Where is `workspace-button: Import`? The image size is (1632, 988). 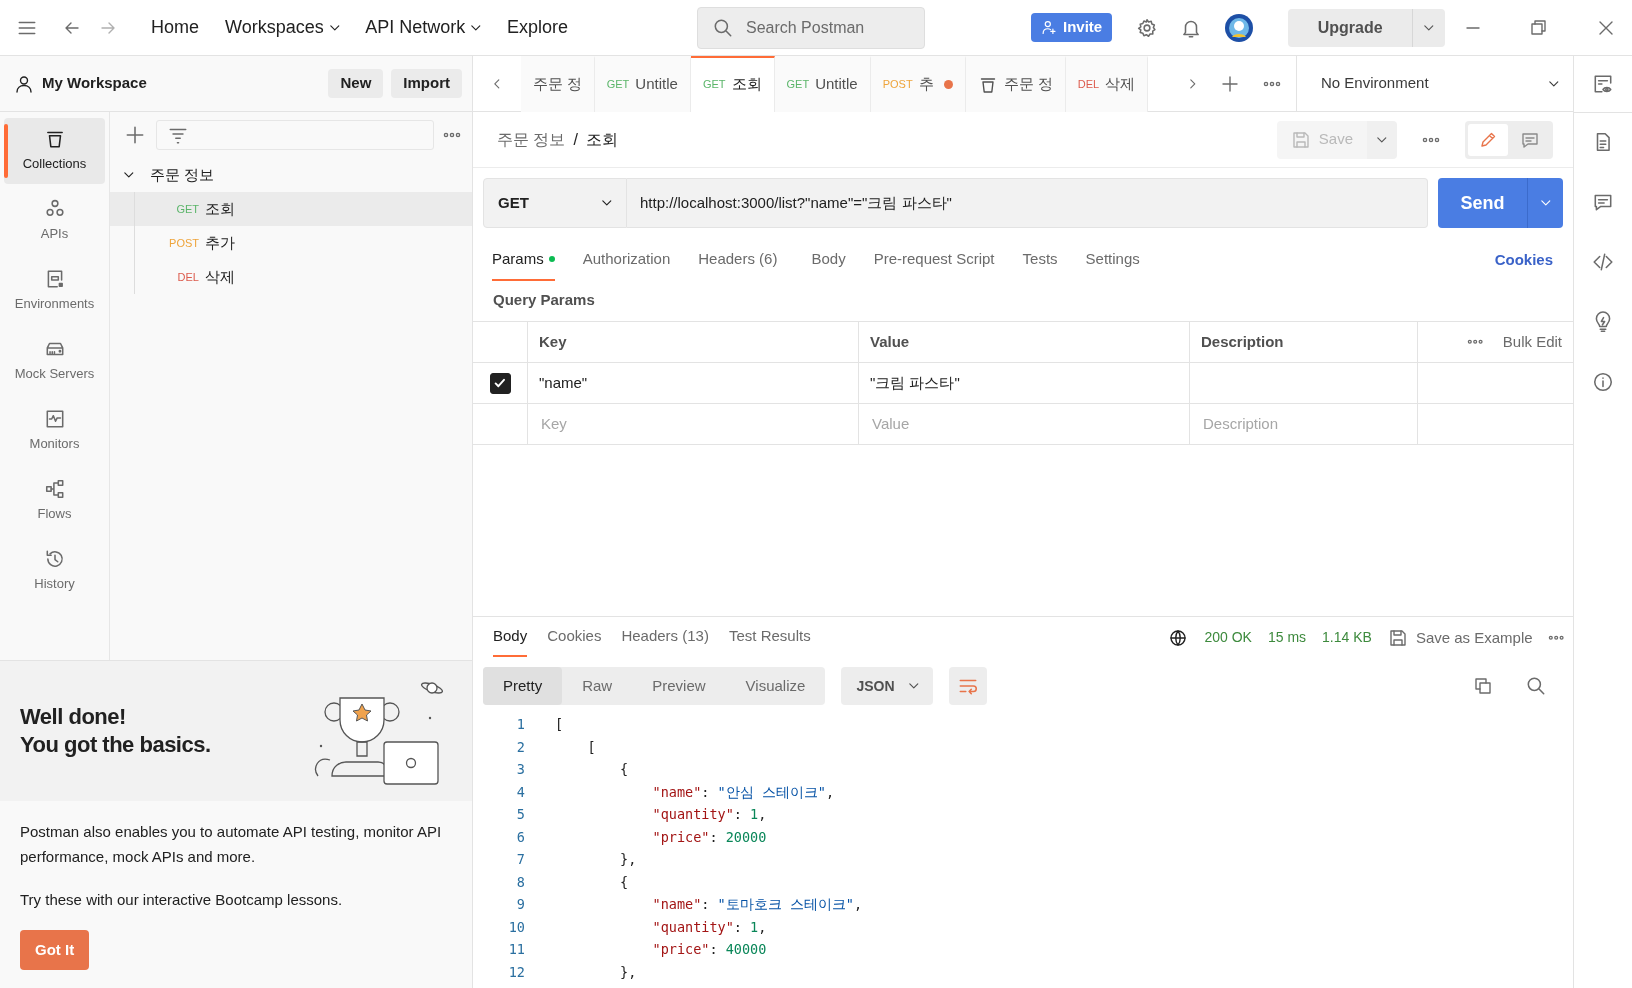 workspace-button: Import is located at coordinates (426, 83).